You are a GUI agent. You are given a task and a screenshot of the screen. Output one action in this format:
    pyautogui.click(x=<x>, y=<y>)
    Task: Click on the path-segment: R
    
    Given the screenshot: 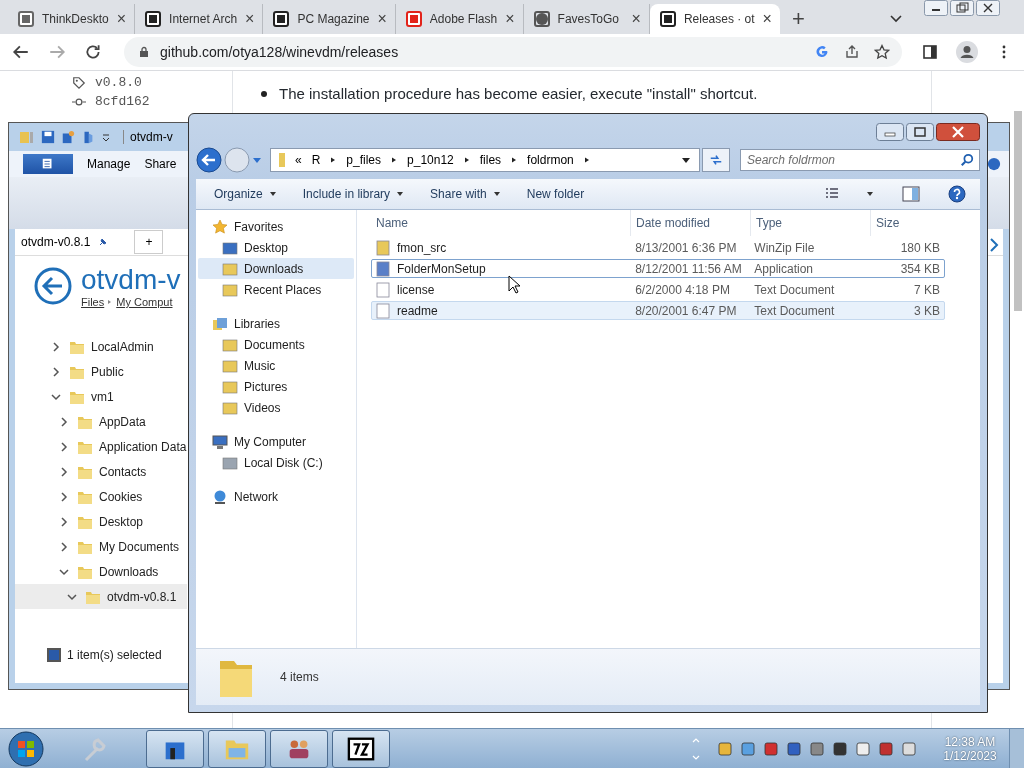 What is the action you would take?
    pyautogui.click(x=316, y=160)
    